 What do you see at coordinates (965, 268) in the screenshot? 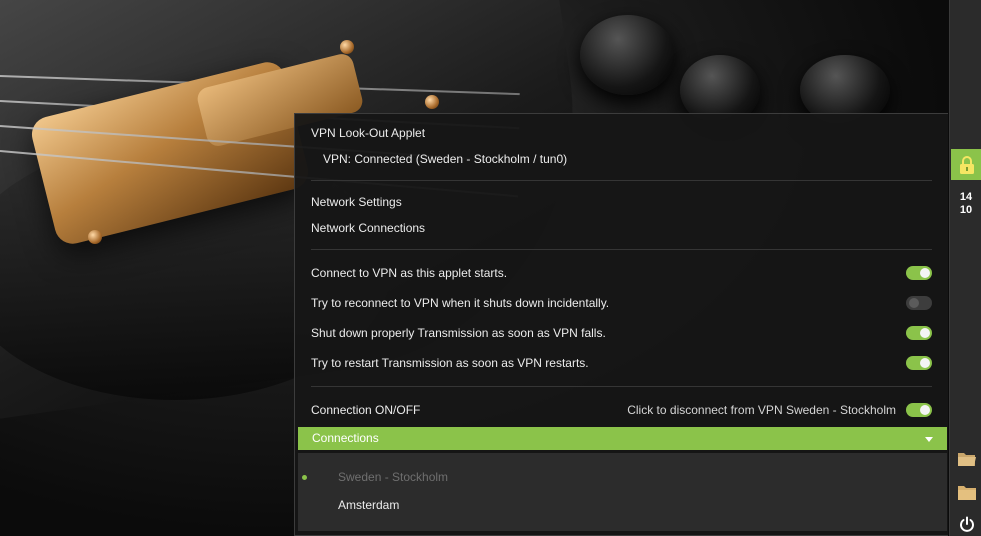
I see `side-panel: 14 10` at bounding box center [965, 268].